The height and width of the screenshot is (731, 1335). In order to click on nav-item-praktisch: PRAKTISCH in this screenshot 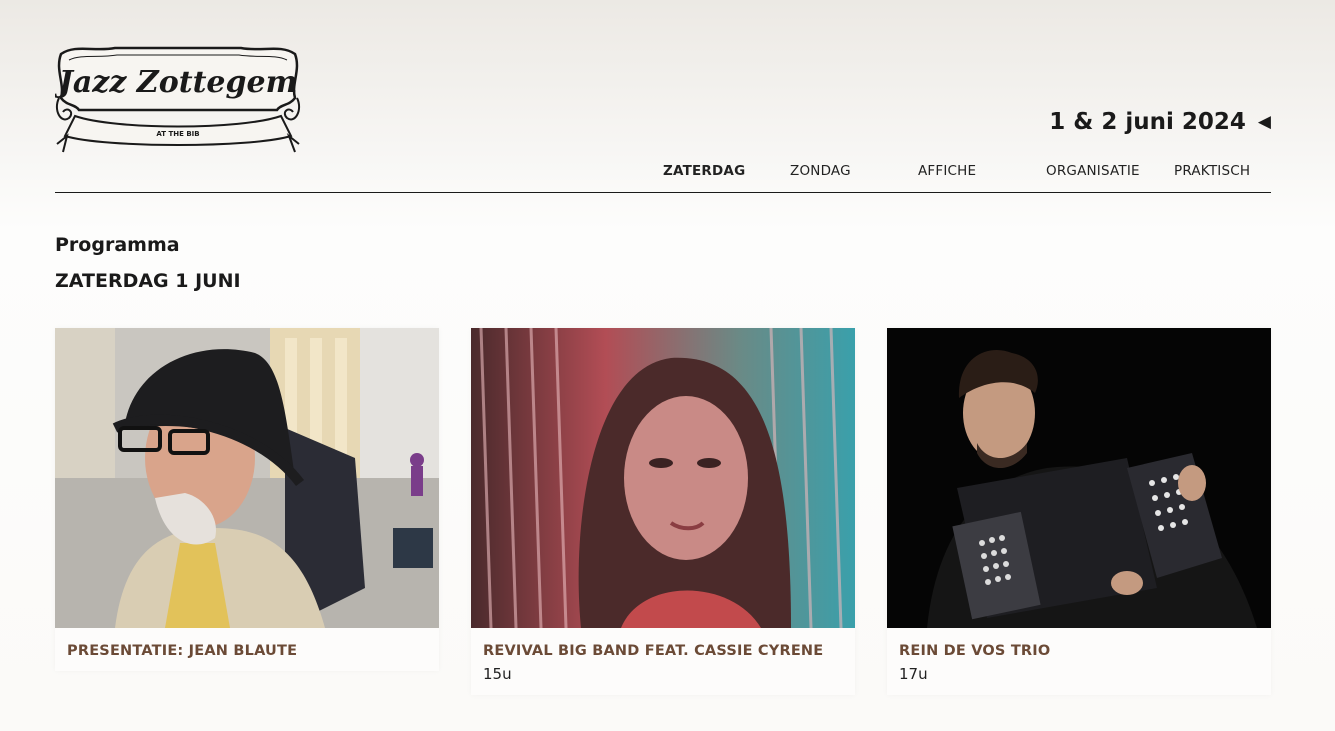, I will do `click(1212, 171)`.